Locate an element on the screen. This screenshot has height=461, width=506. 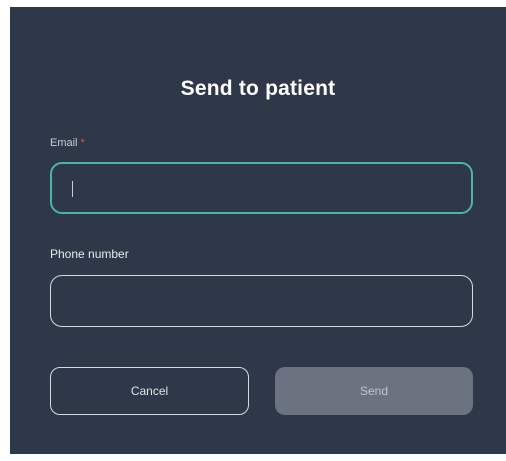
required-asterisk: * is located at coordinates (82, 143).